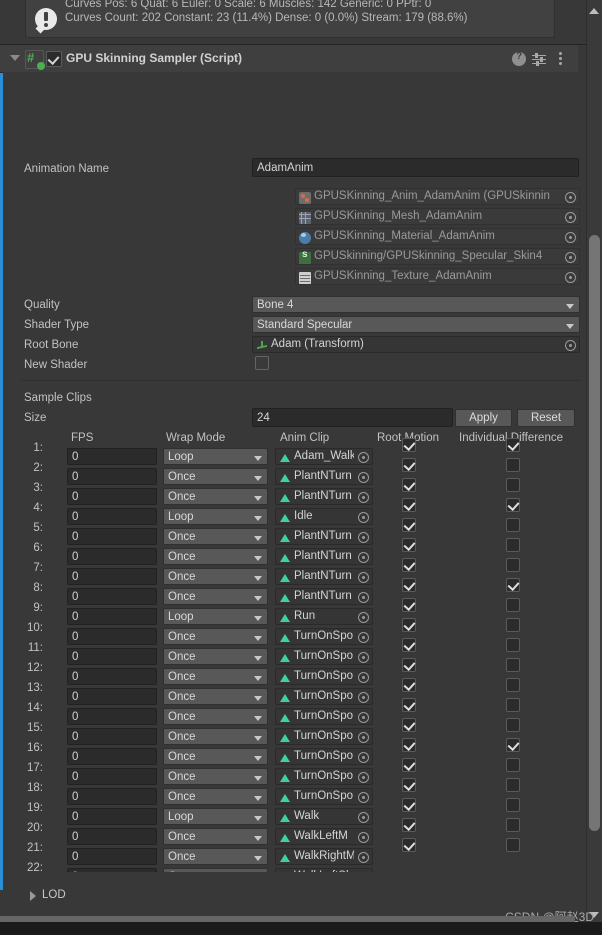 This screenshot has width=602, height=935. What do you see at coordinates (437, 196) in the screenshot?
I see `anim-asset-field: GPUSKinning_Anim_AdamAnim (GPUSkinnin` at bounding box center [437, 196].